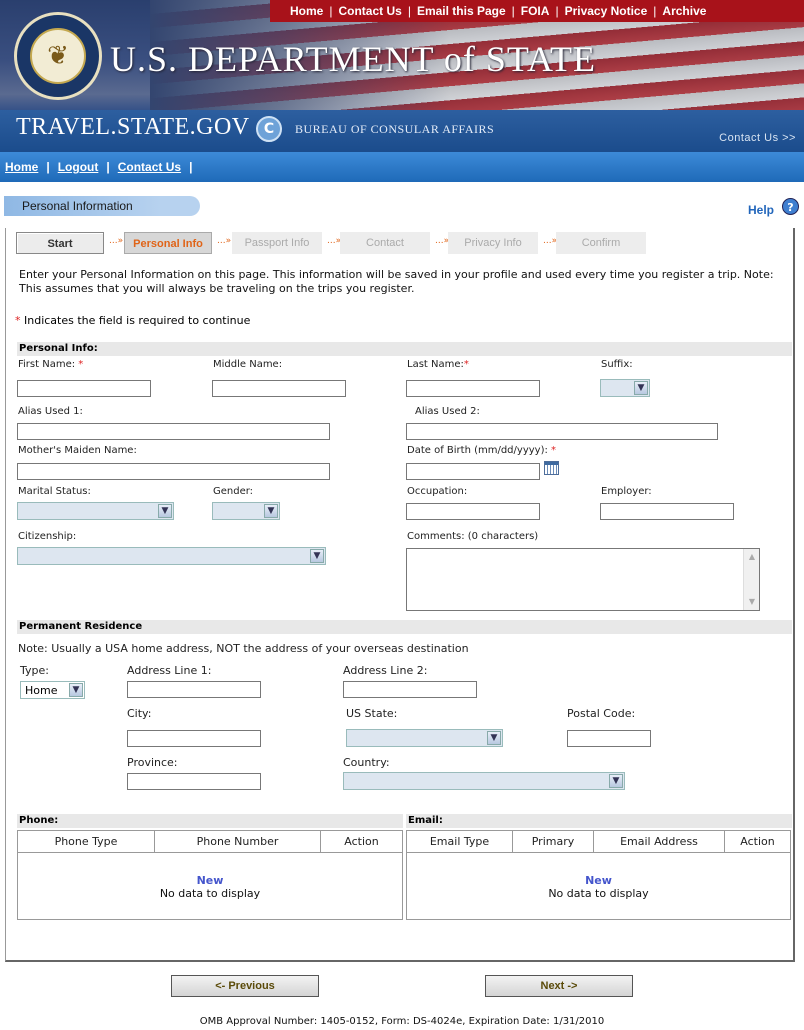 This screenshot has width=804, height=1030. I want to click on phone-type-column: Phone Type, so click(86, 841).